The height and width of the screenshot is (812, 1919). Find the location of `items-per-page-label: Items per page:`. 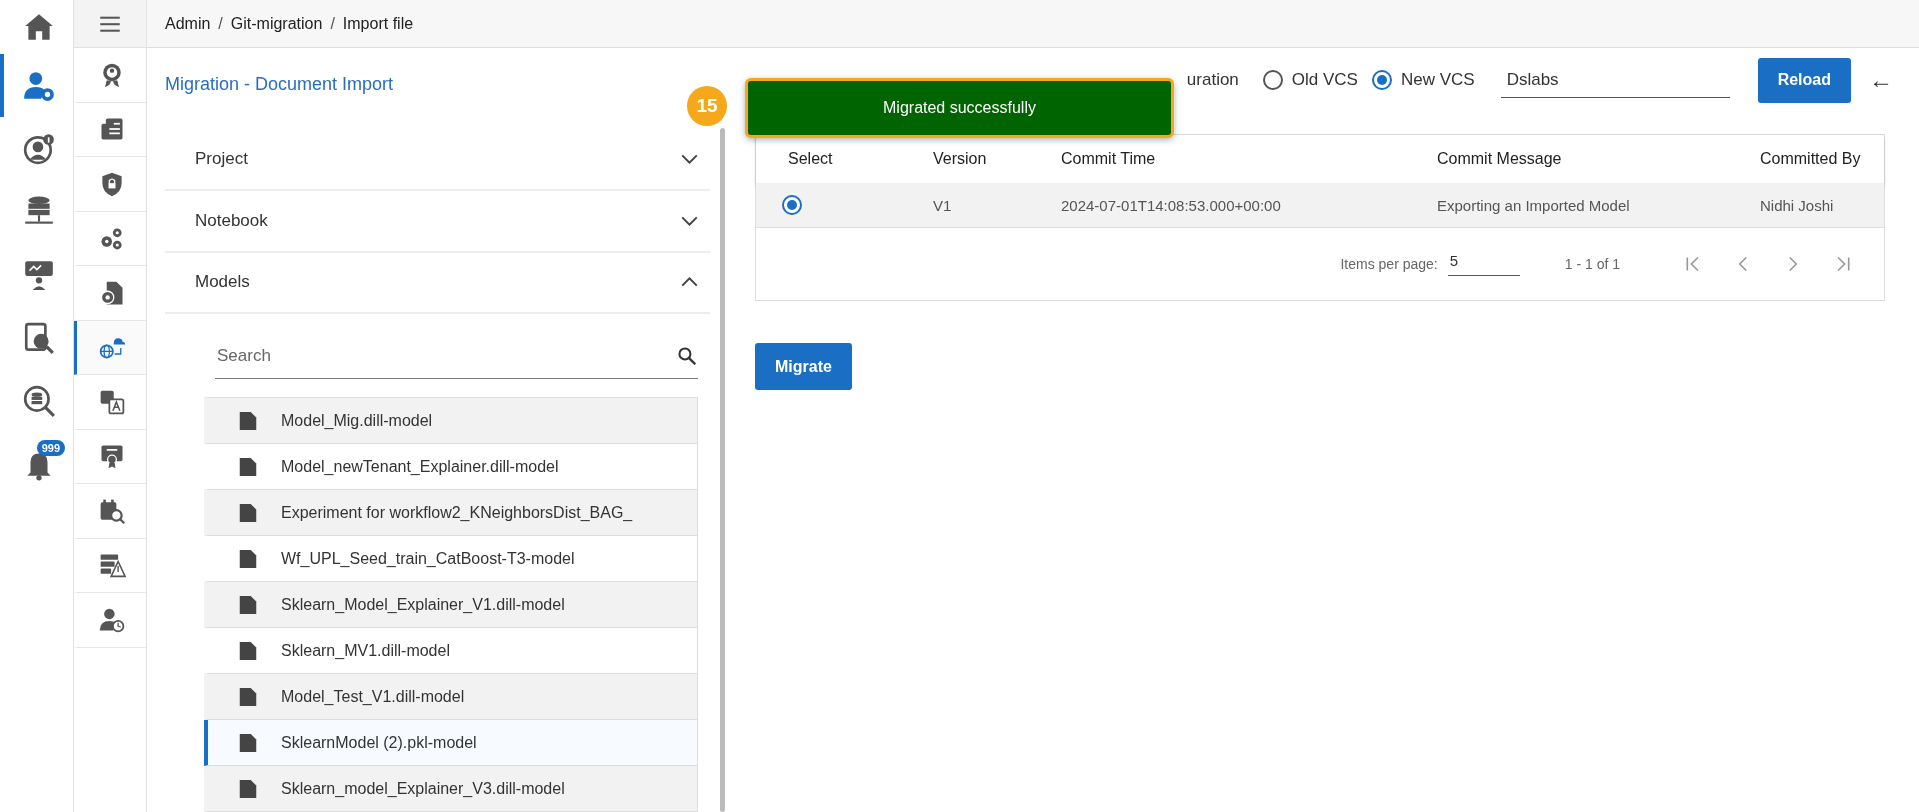

items-per-page-label: Items per page: is located at coordinates (1389, 264).